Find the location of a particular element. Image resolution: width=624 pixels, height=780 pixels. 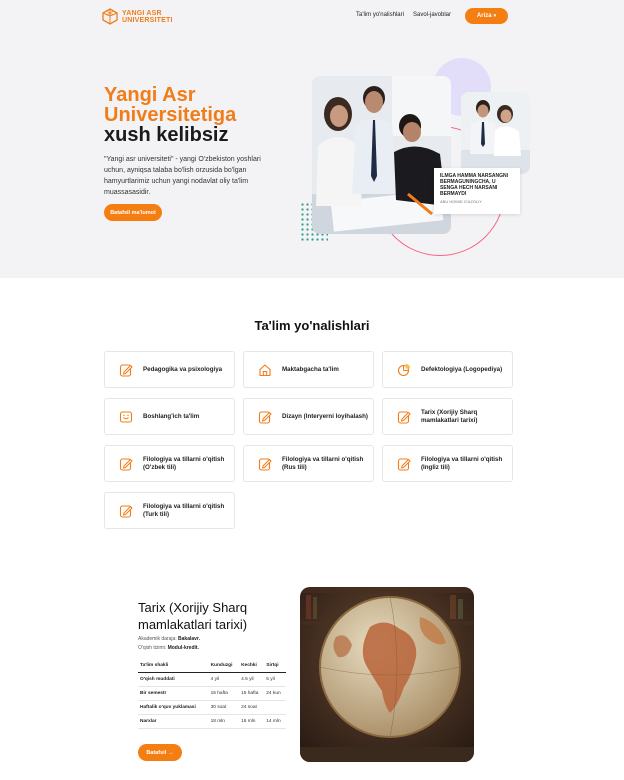

table-cell: 4 yil is located at coordinates (224, 679).